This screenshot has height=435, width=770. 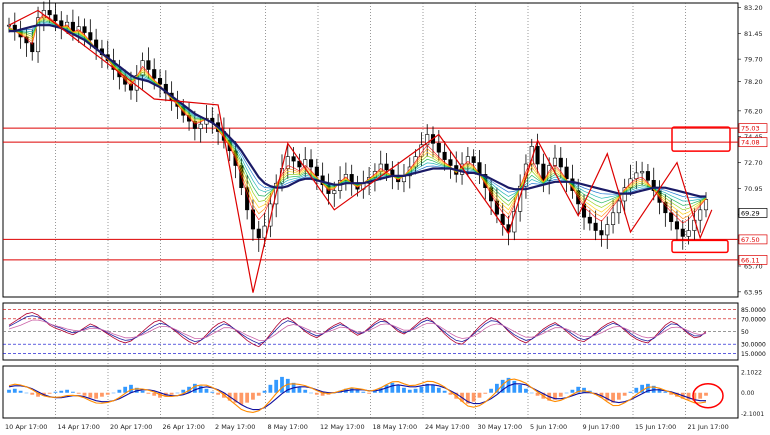 I want to click on macd-panel, so click(x=357, y=394).